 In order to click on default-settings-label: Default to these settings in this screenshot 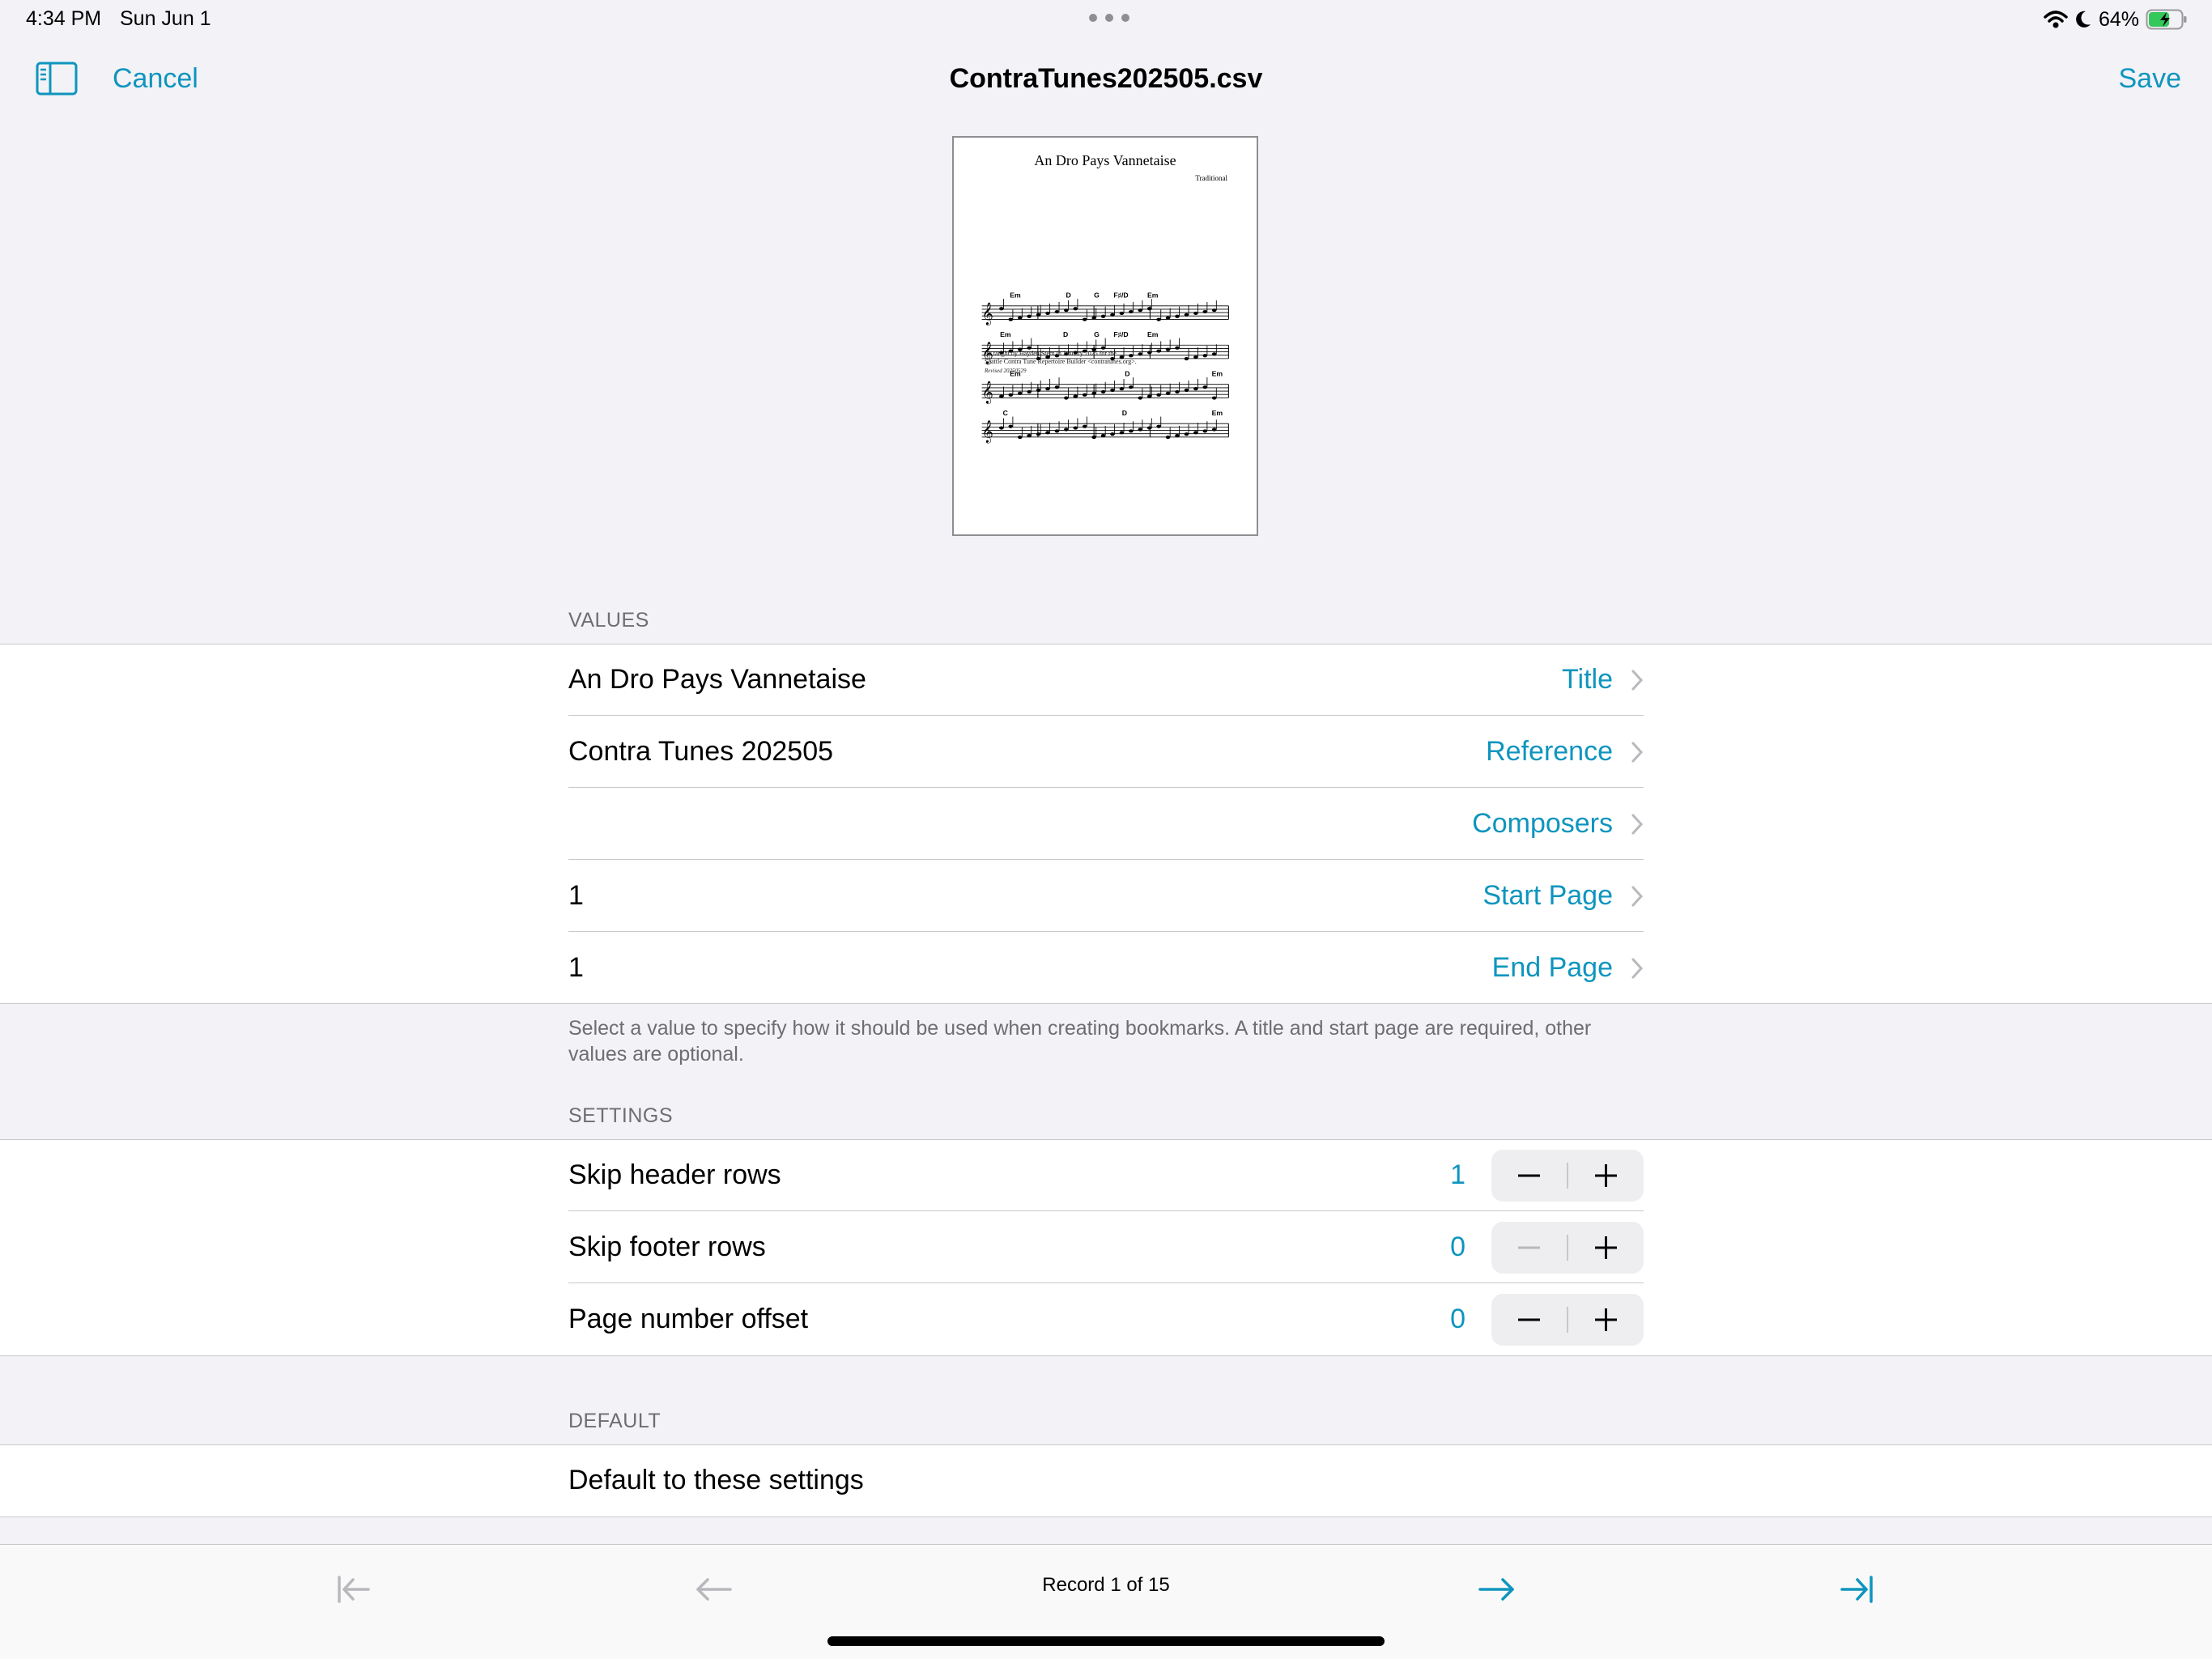, I will do `click(716, 1480)`.